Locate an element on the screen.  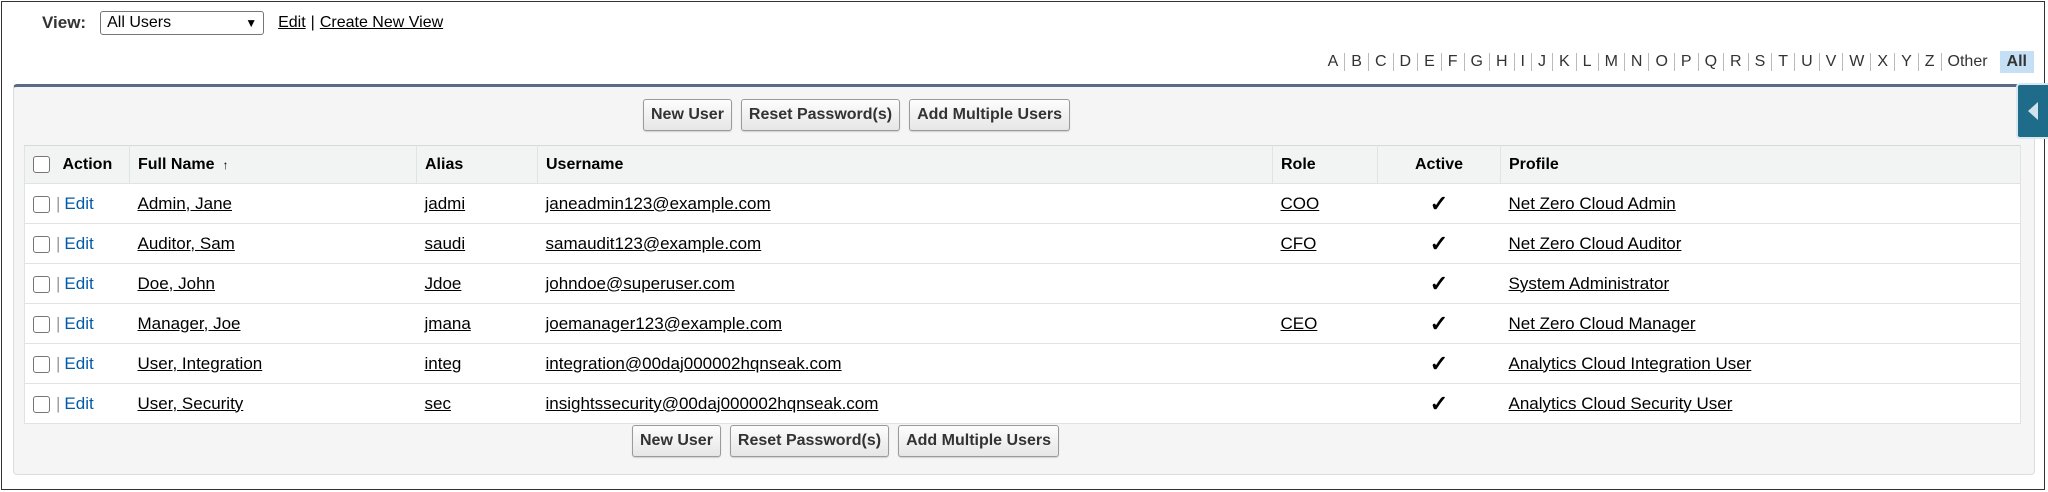
profile-link: Net Zero Cloud Auditor is located at coordinates (1595, 243).